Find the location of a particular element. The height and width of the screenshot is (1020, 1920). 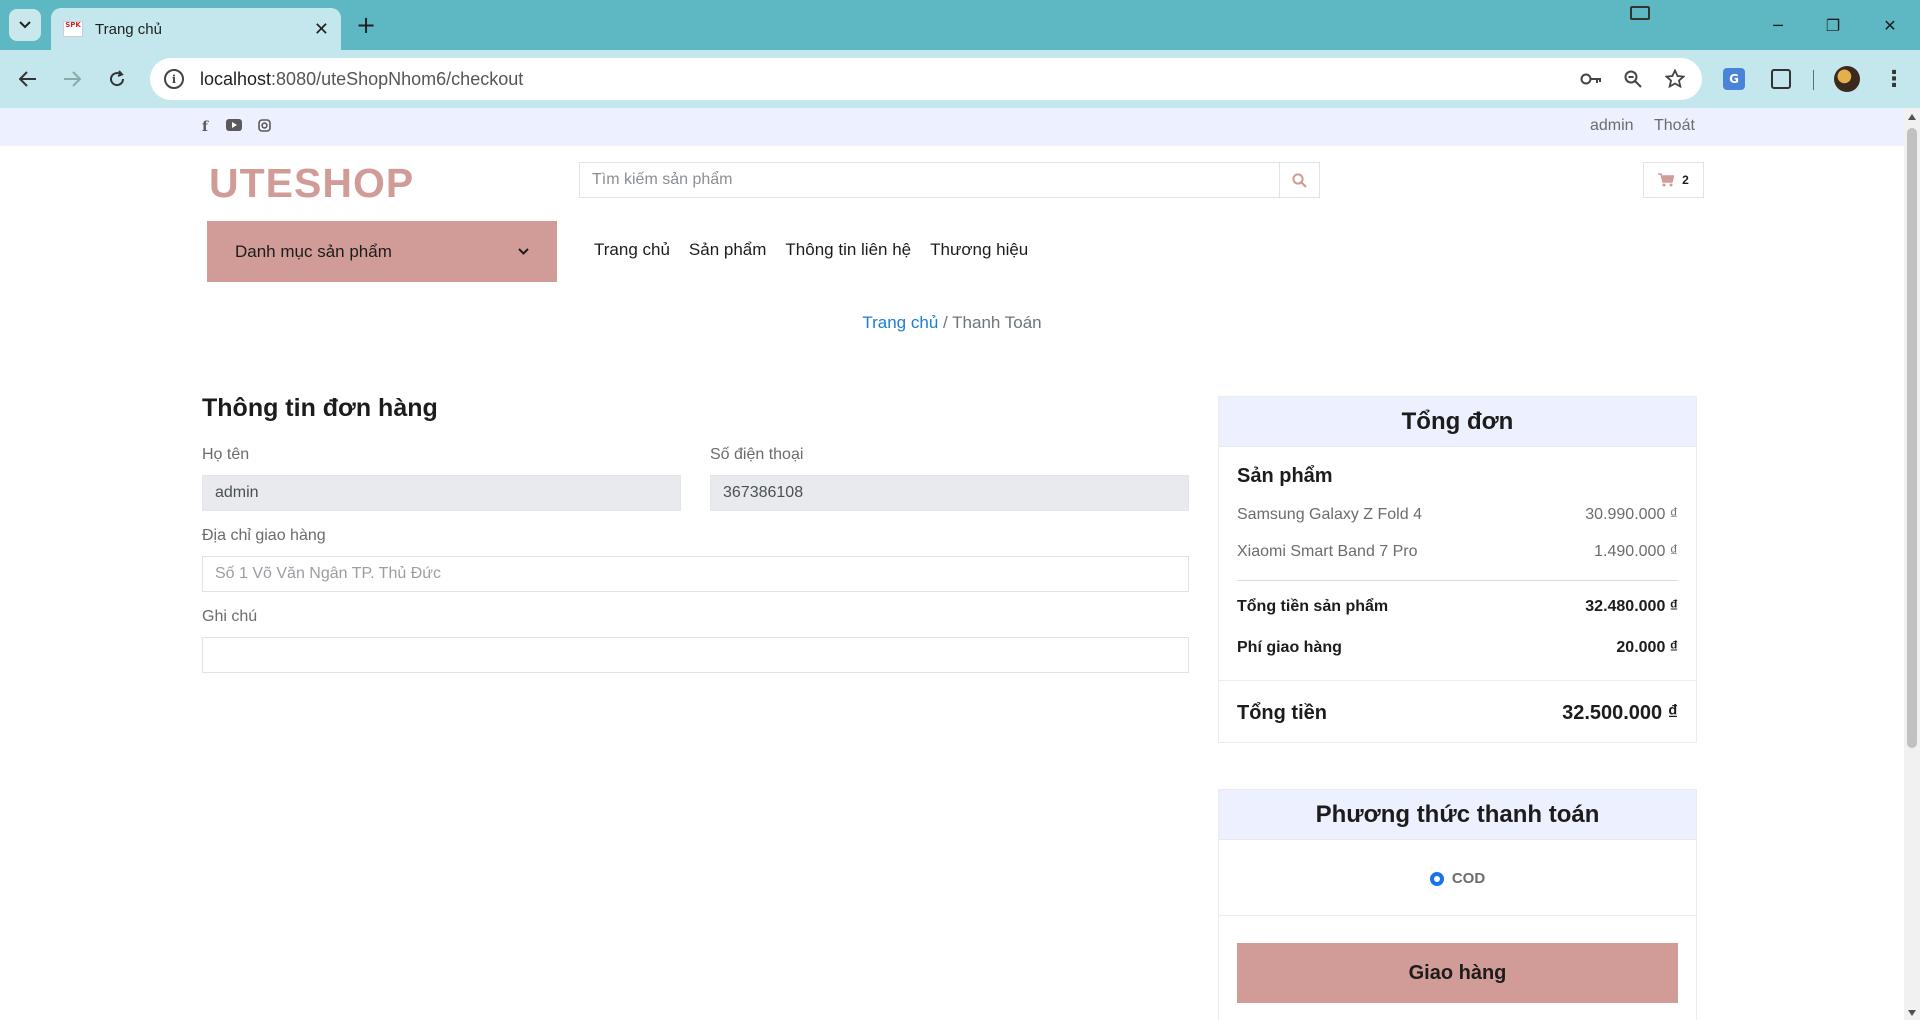

youtube-icon is located at coordinates (234, 127).